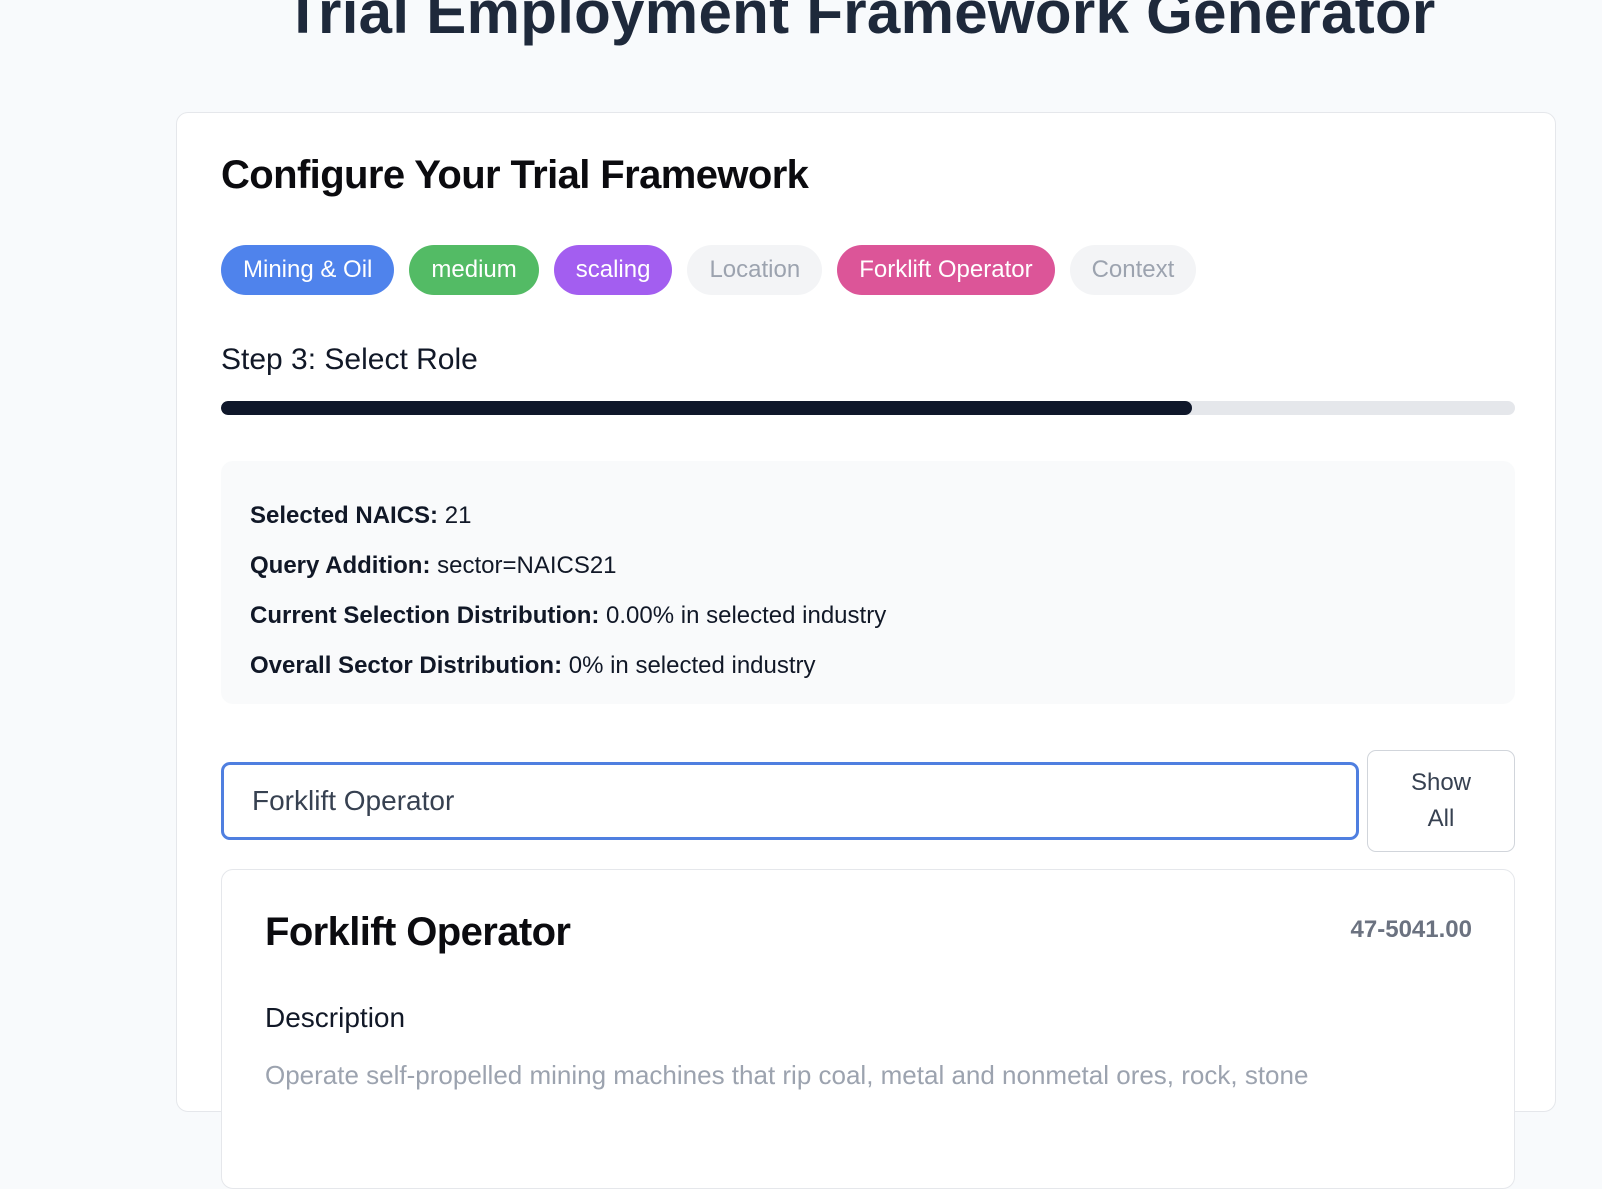 Image resolution: width=1602 pixels, height=1189 pixels. What do you see at coordinates (308, 270) in the screenshot?
I see `chip-industry: Mining & Oil` at bounding box center [308, 270].